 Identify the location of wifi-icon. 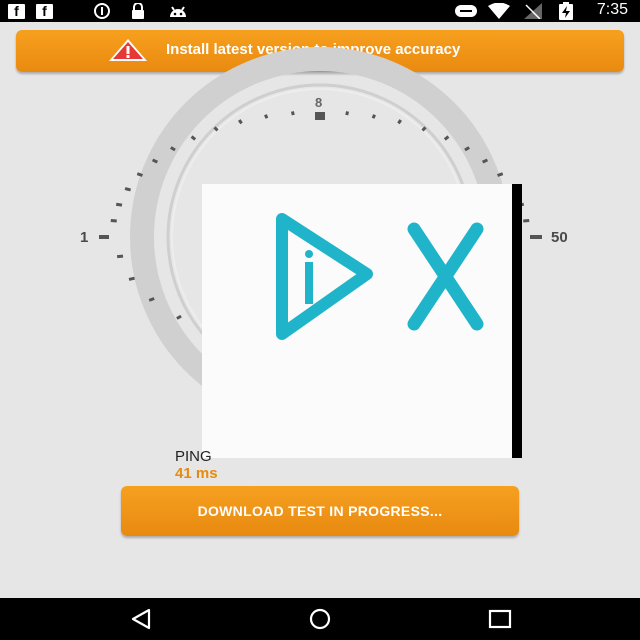
(499, 11).